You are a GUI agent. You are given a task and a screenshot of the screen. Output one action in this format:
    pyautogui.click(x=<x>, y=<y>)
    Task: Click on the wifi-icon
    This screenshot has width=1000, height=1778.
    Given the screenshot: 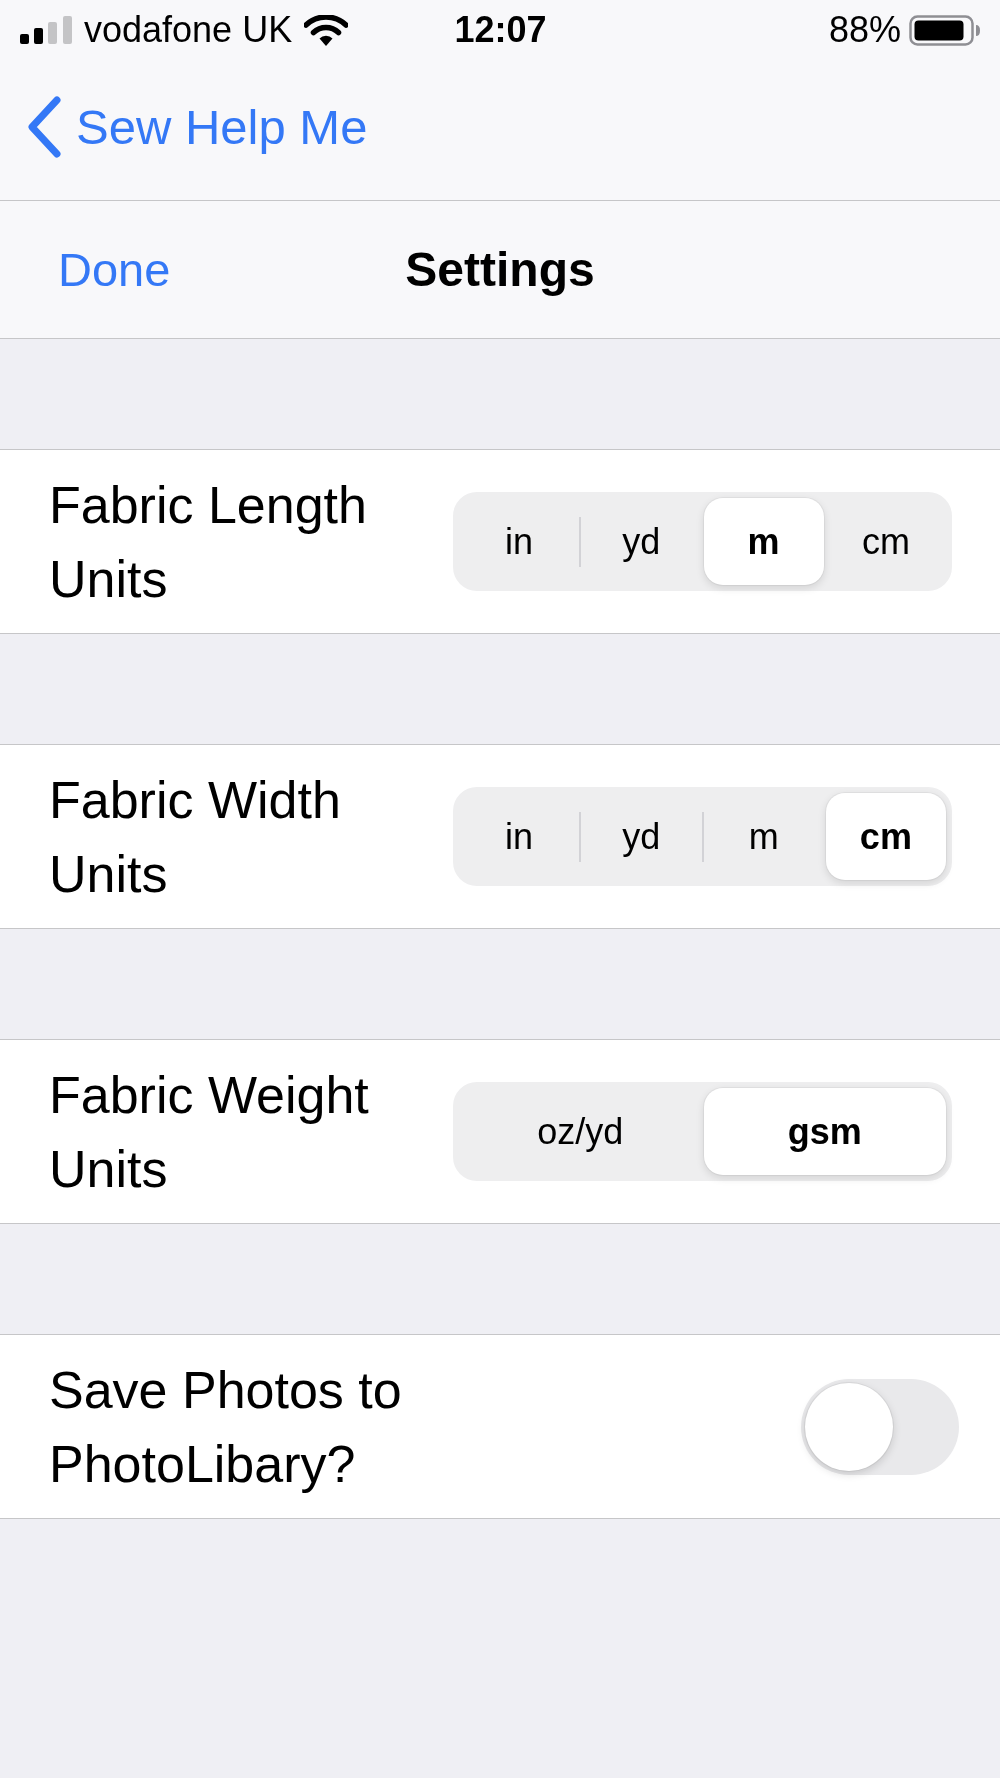 What is the action you would take?
    pyautogui.click(x=326, y=30)
    